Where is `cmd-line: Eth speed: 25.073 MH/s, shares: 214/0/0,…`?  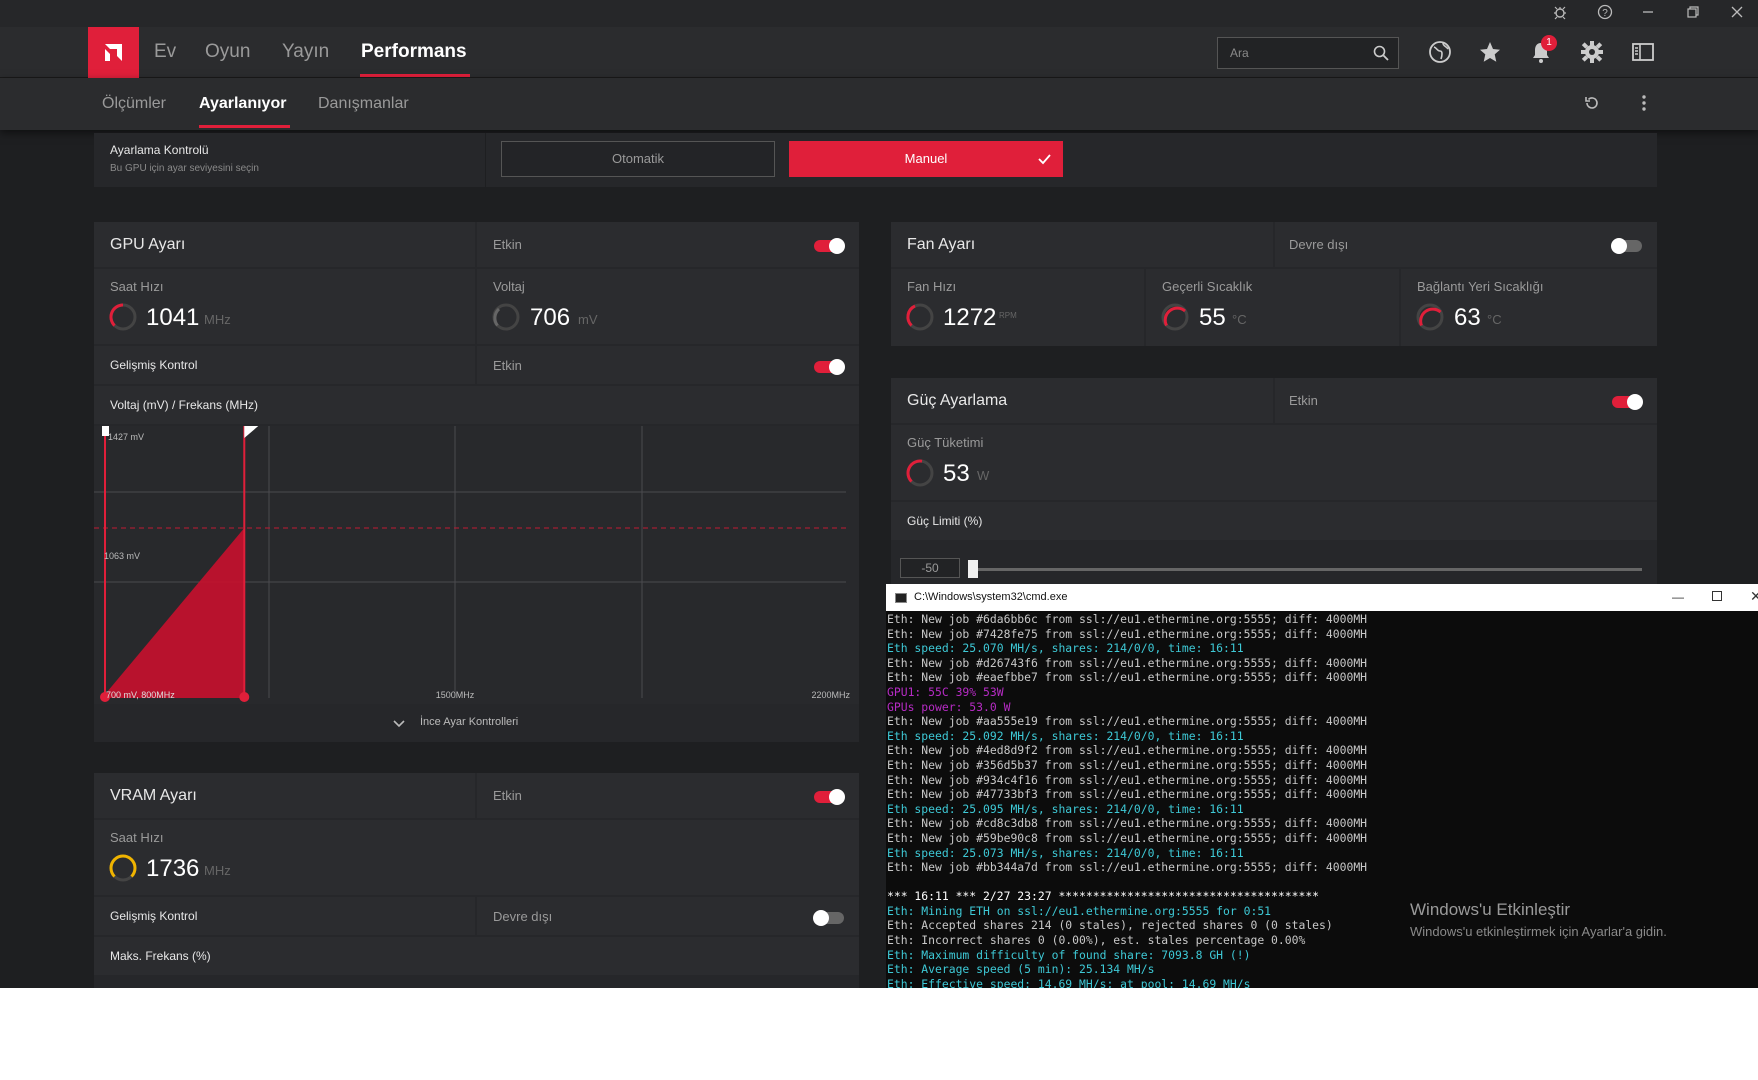
cmd-line: Eth speed: 25.073 MH/s, shares: 214/0/0,… is located at coordinates (1065, 852).